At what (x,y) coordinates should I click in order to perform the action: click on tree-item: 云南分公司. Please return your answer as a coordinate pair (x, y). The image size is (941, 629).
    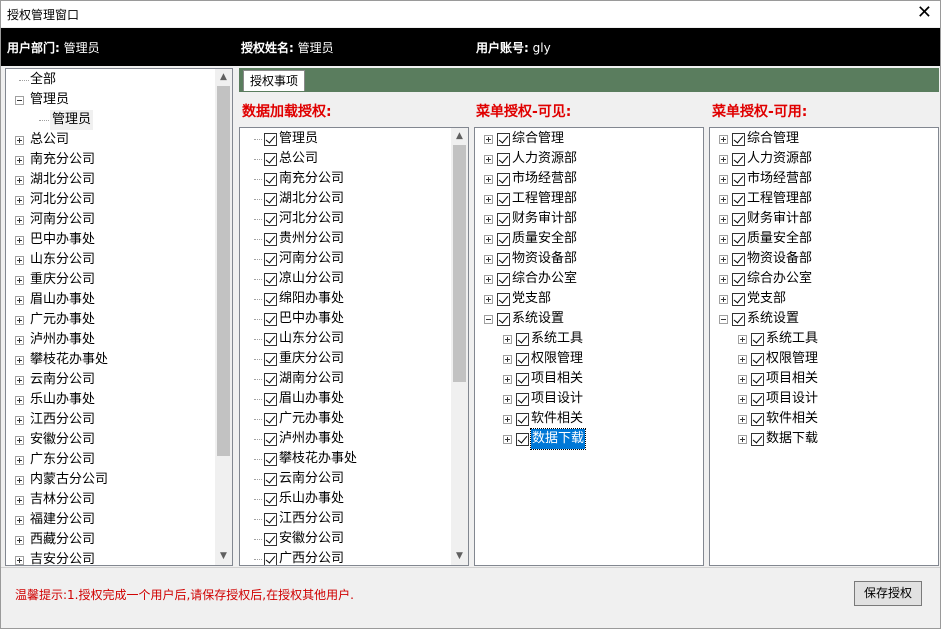
    Looking at the image, I should click on (108, 380).